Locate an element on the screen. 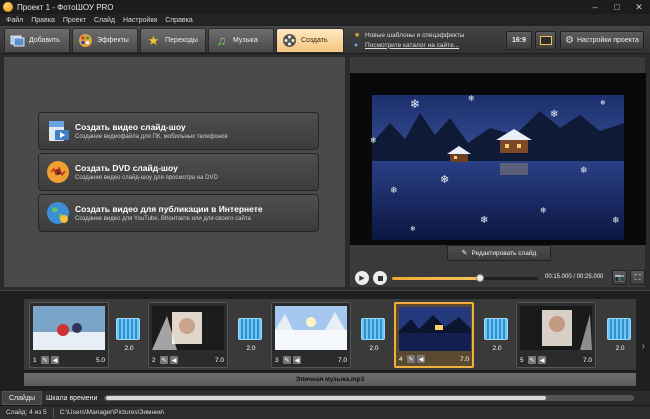 The width and height of the screenshot is (650, 419). slide-thumbnail: 1 ✎ ◀ 5.0 is located at coordinates (69, 335).